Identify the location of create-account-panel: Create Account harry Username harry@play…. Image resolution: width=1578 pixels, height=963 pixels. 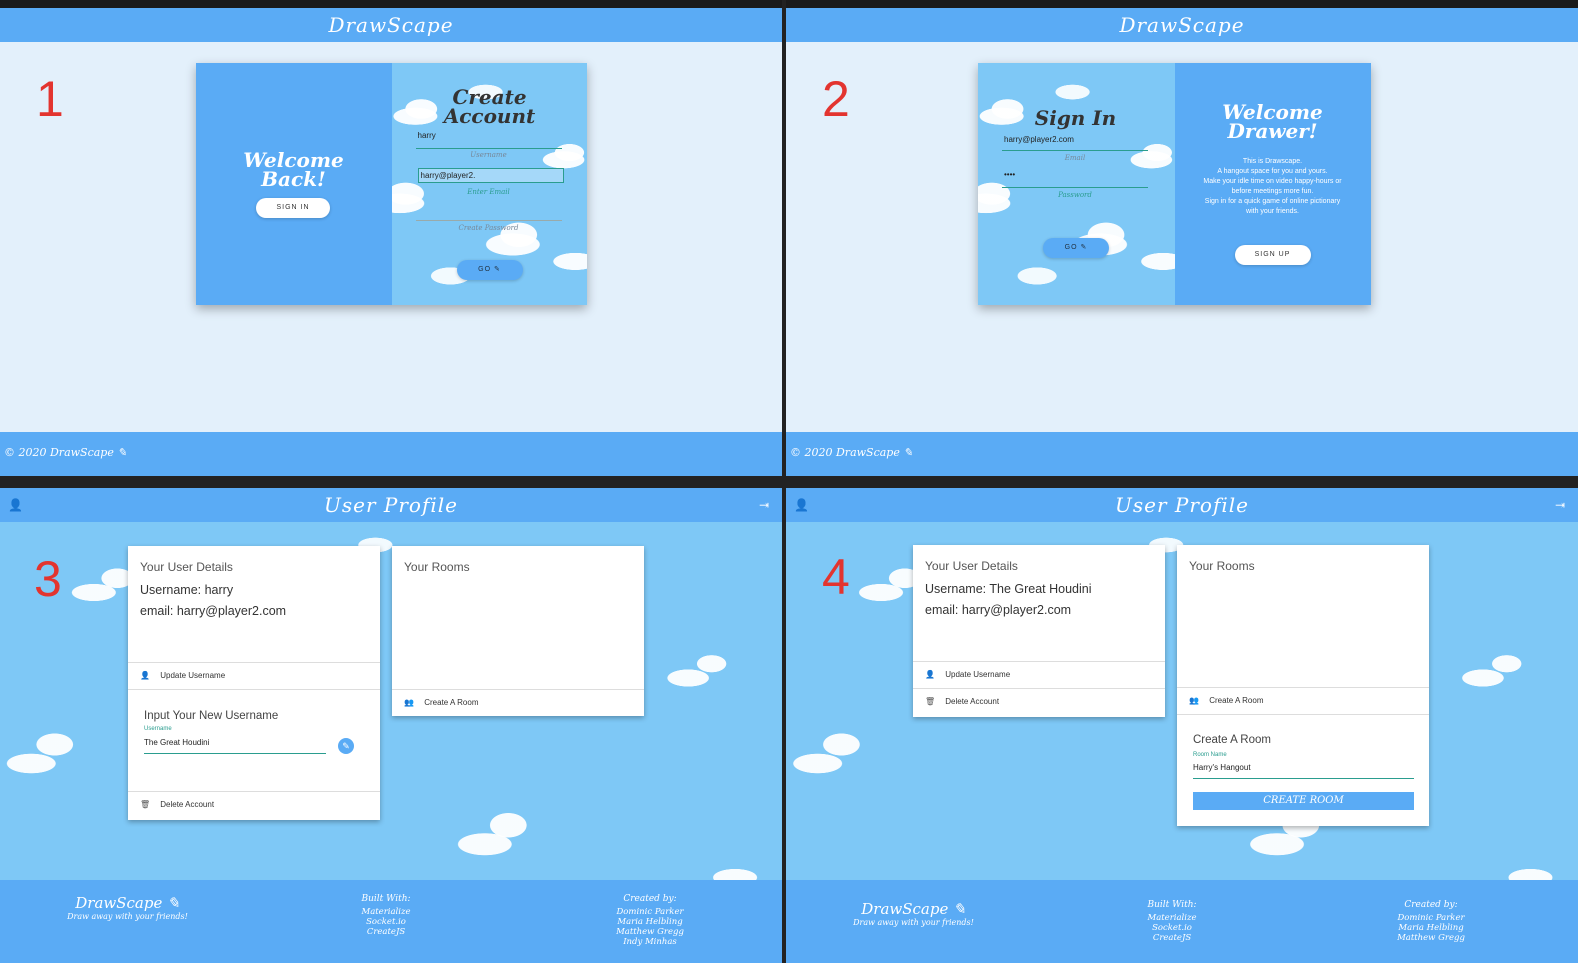
(489, 184).